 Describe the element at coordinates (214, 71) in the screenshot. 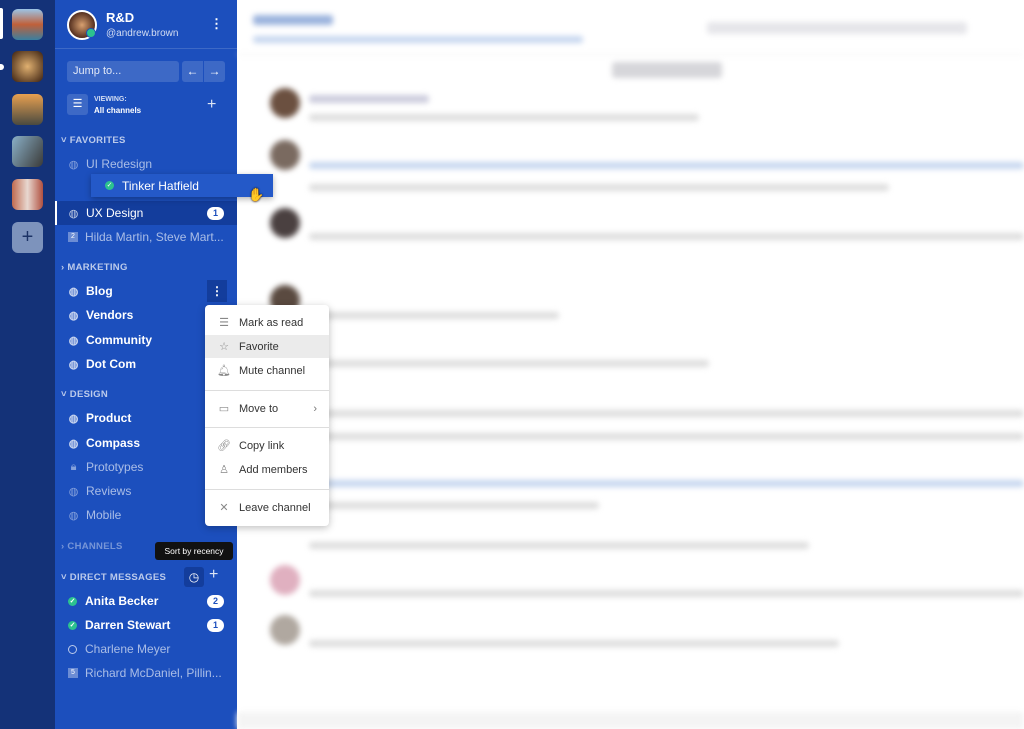

I see `forward-arrow-icon: →` at that location.